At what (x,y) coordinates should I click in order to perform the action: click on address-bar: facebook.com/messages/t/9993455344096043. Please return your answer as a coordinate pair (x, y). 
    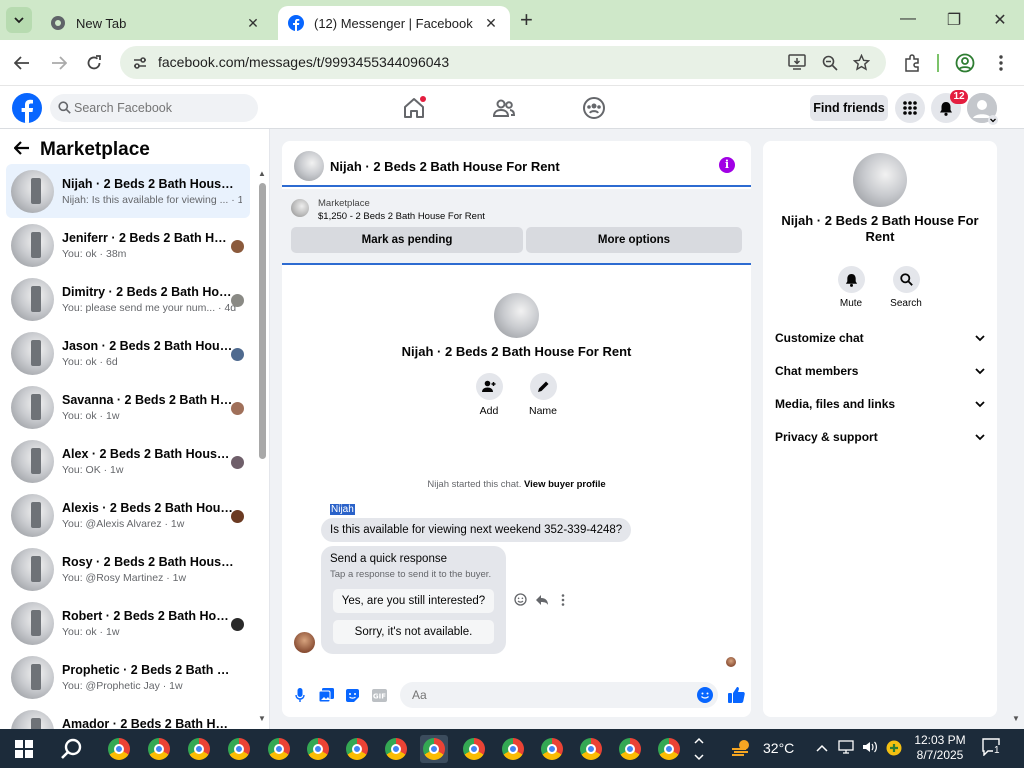
    Looking at the image, I should click on (503, 62).